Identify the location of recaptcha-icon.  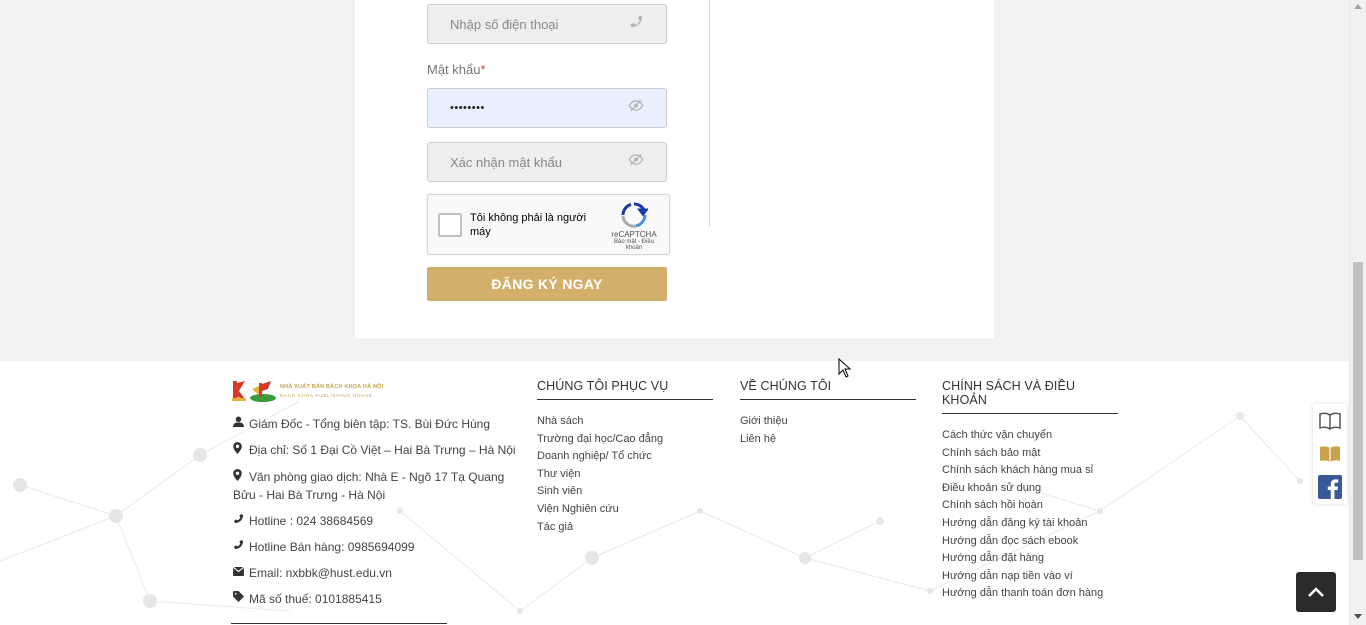
(634, 215).